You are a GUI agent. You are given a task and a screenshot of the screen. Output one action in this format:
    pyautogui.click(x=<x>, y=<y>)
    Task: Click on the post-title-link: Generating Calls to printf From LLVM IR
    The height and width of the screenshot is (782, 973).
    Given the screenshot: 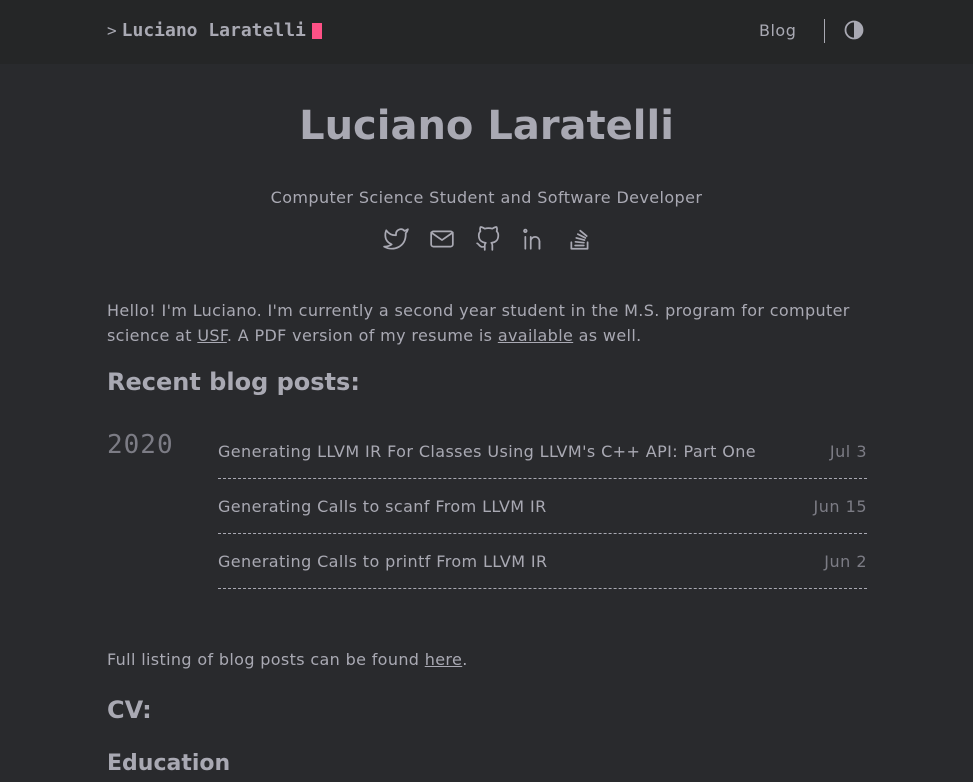 What is the action you would take?
    pyautogui.click(x=383, y=561)
    